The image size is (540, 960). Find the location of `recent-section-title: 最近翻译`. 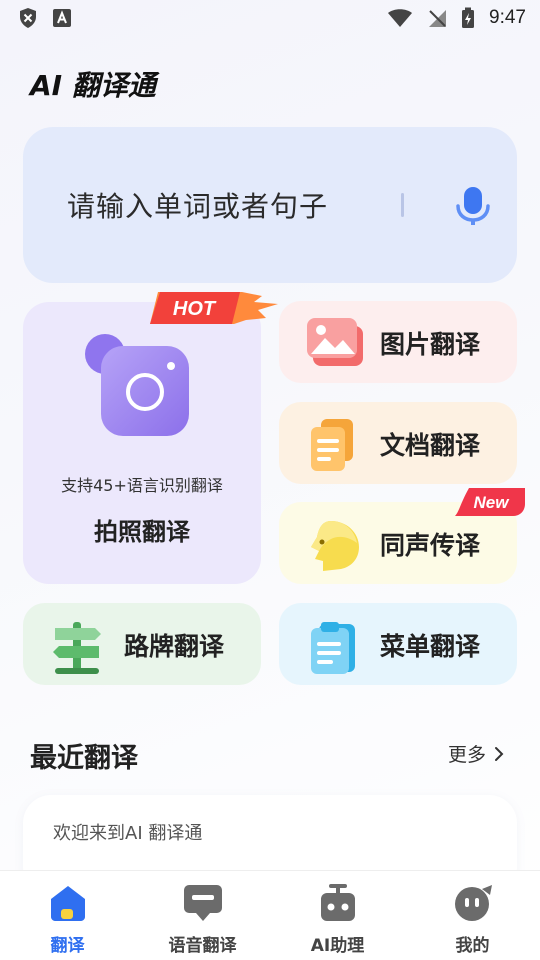

recent-section-title: 最近翻译 is located at coordinates (84, 758).